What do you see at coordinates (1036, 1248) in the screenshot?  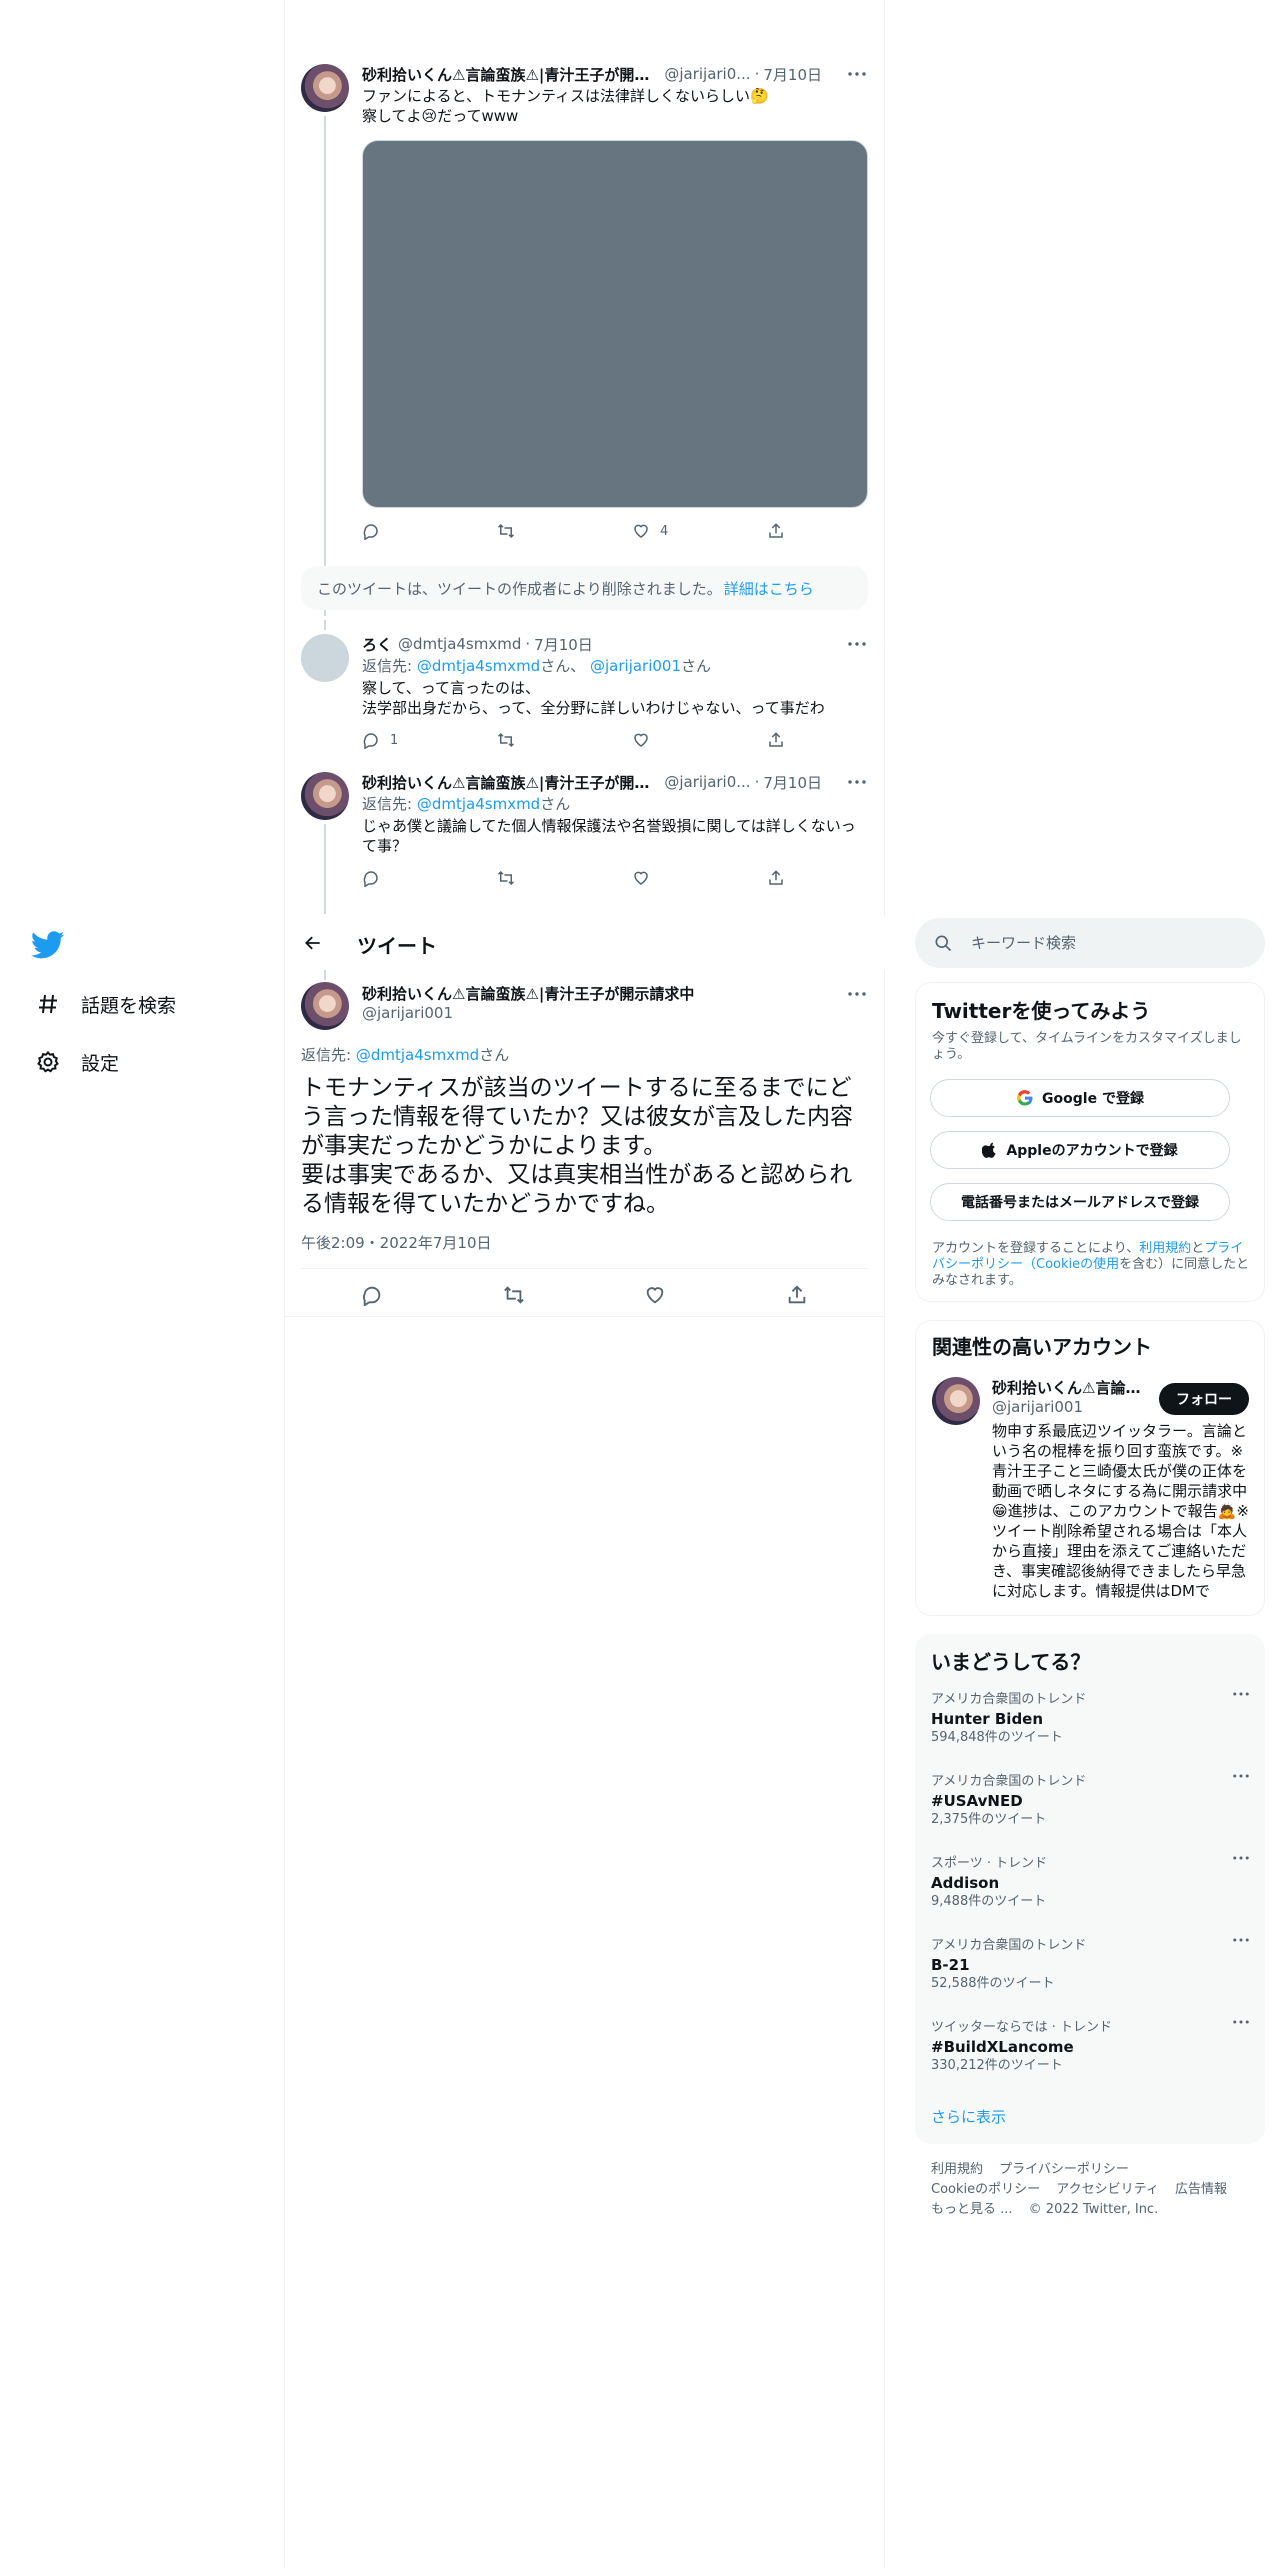 I see `legal-text: アカウントを登録することにより、` at bounding box center [1036, 1248].